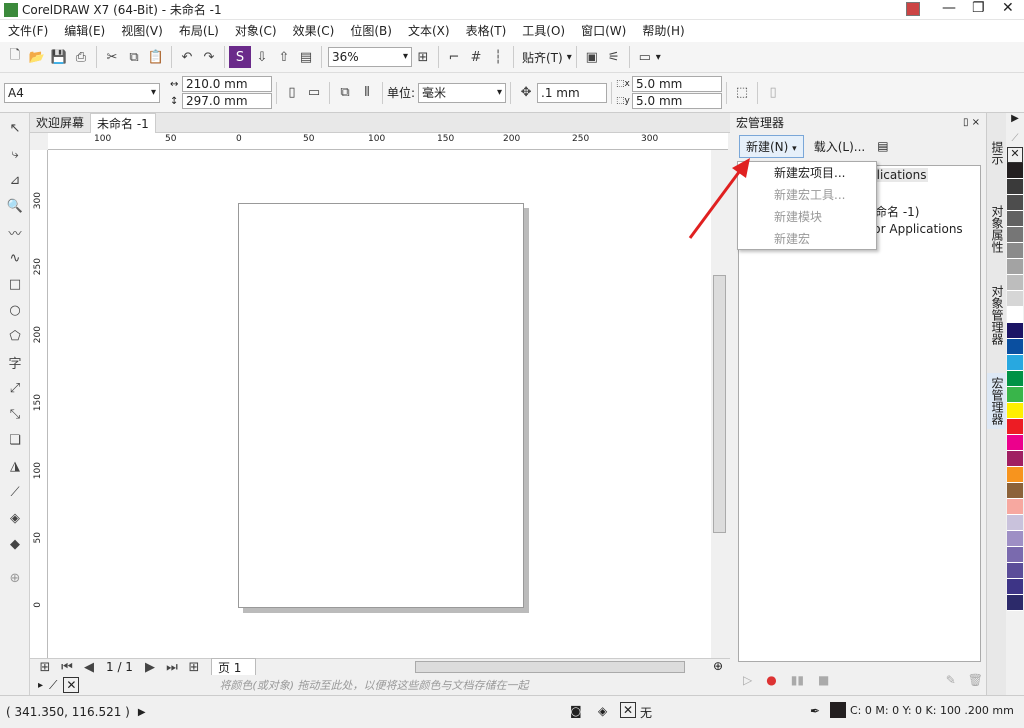 The image size is (1024, 728). What do you see at coordinates (227, 101) in the screenshot?
I see `page-height-input: 297.0 mm` at bounding box center [227, 101].